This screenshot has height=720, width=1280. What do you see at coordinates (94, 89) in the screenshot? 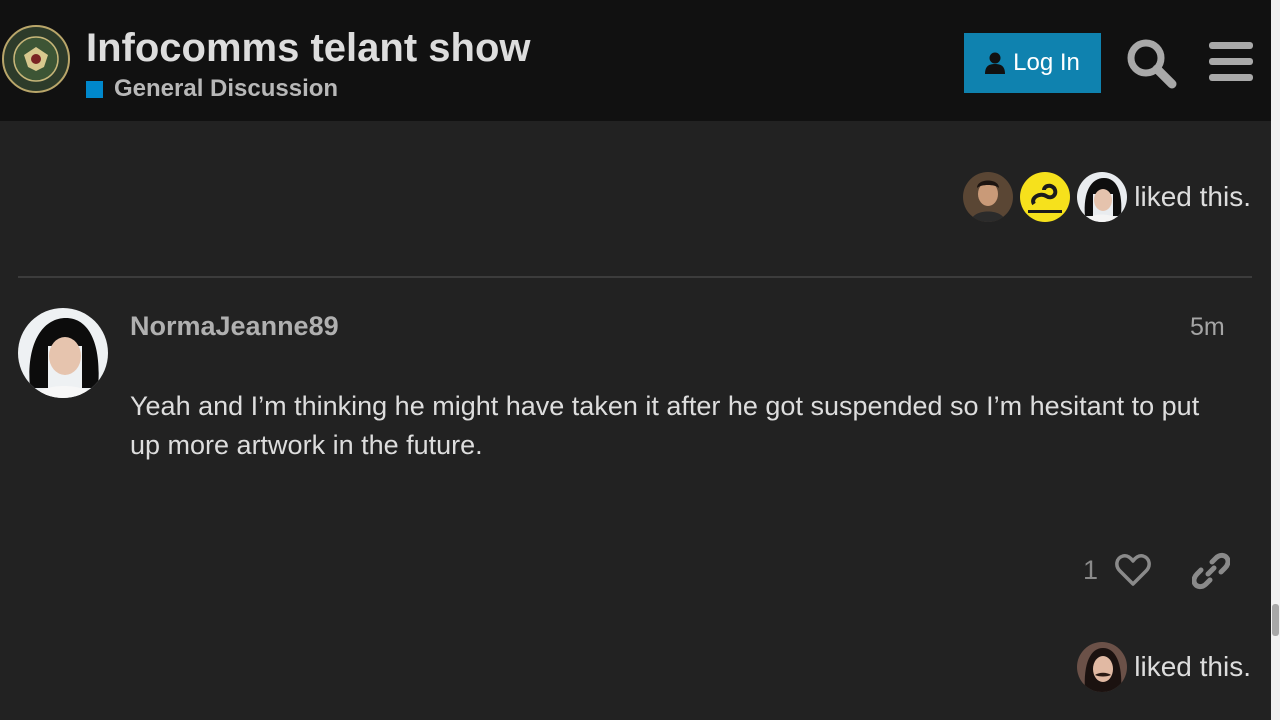
I see `category-color-badge` at bounding box center [94, 89].